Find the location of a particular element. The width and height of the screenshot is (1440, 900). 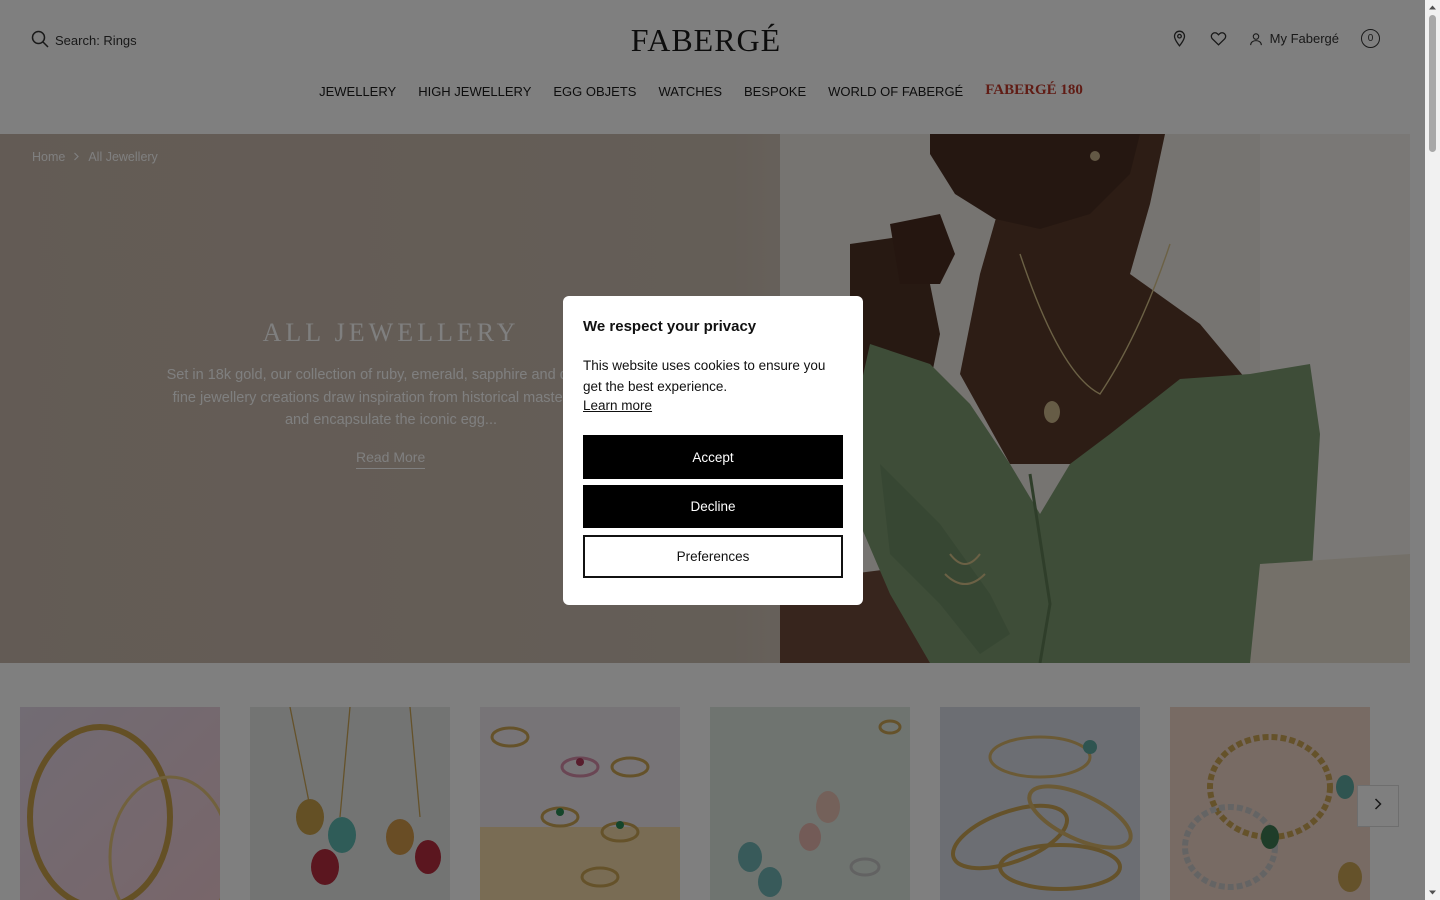

scrollbar-thumb is located at coordinates (1432, 83).